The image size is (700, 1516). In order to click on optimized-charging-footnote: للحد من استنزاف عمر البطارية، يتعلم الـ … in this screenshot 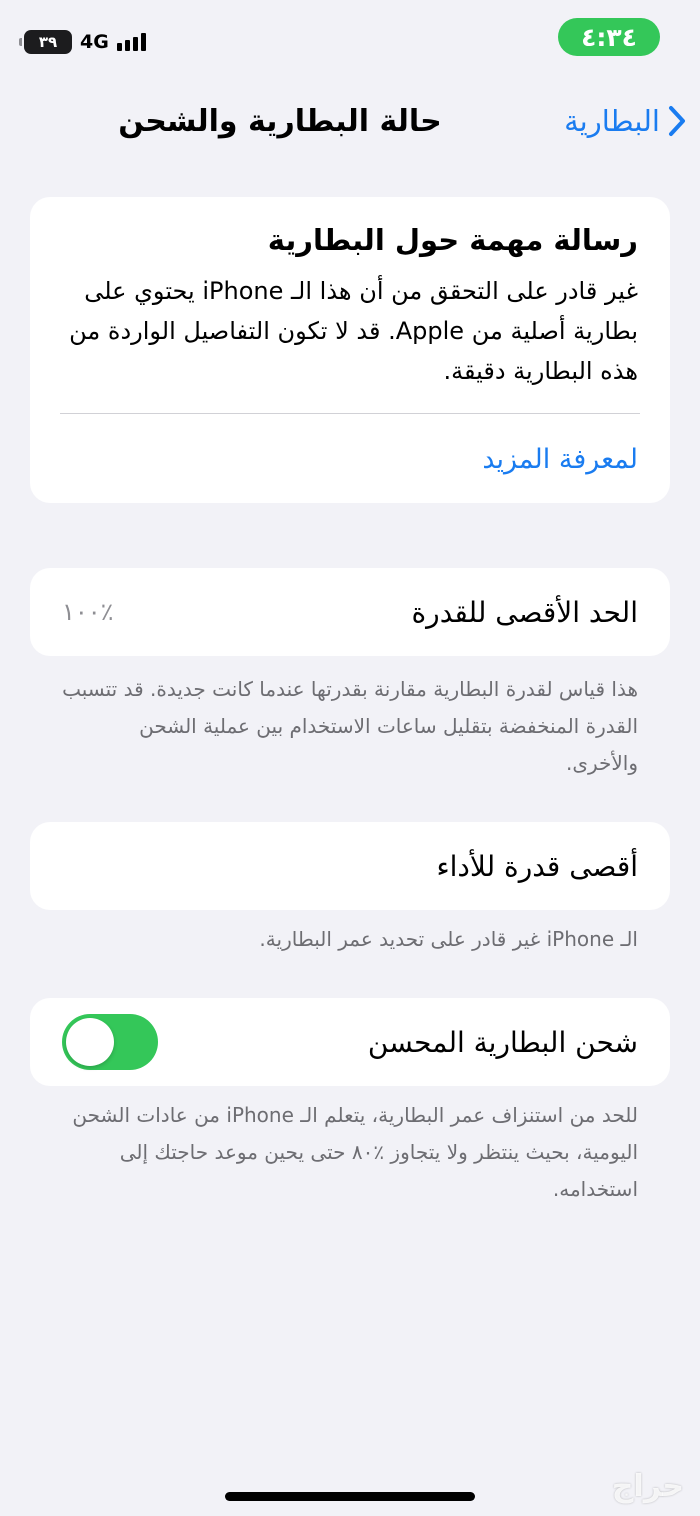, I will do `click(355, 1152)`.